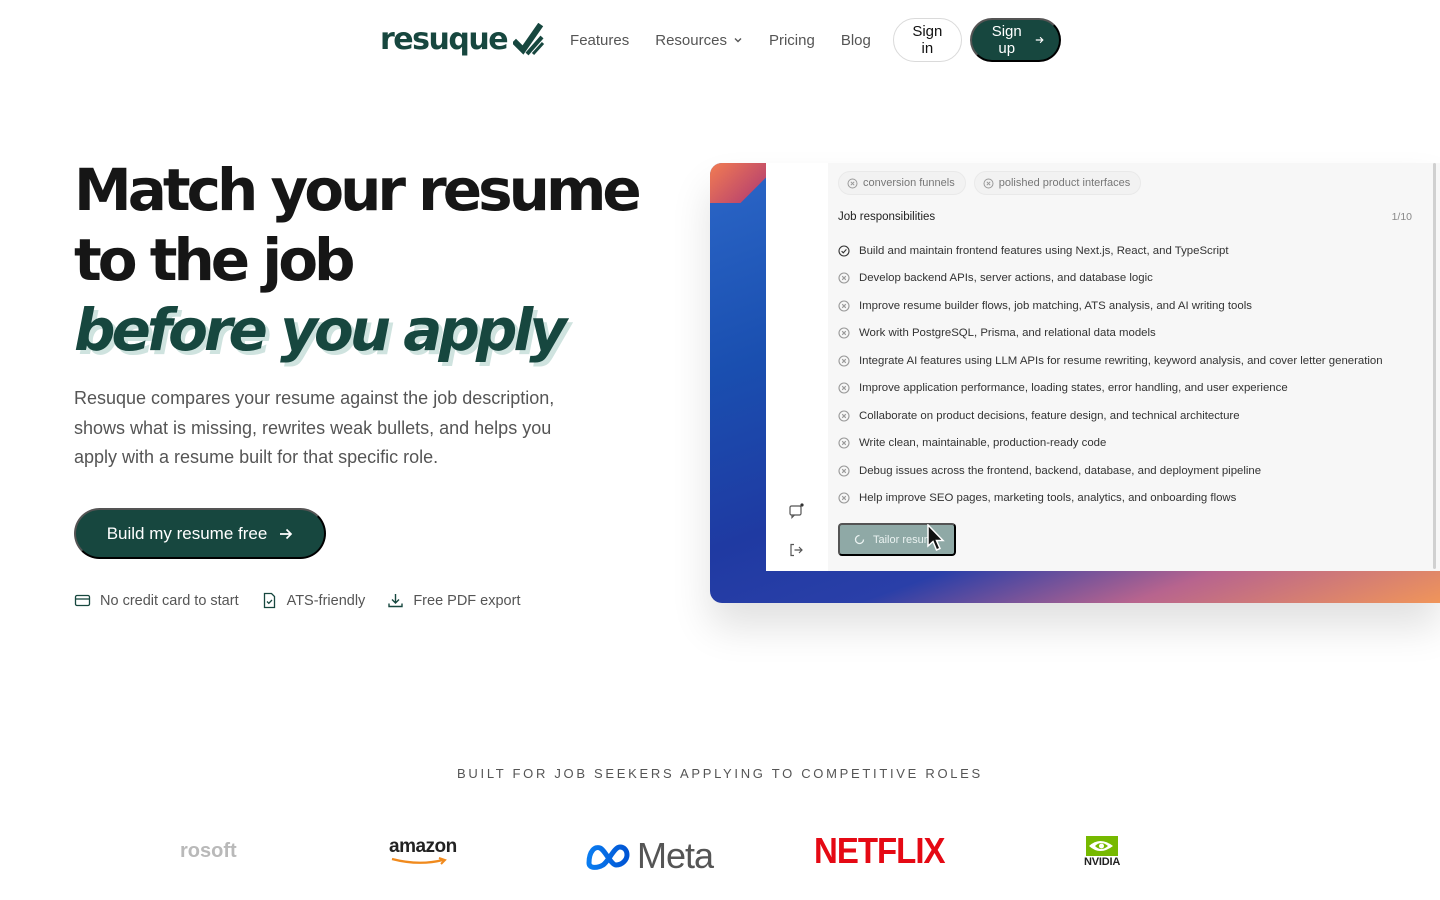  I want to click on logo: resuque, so click(462, 40).